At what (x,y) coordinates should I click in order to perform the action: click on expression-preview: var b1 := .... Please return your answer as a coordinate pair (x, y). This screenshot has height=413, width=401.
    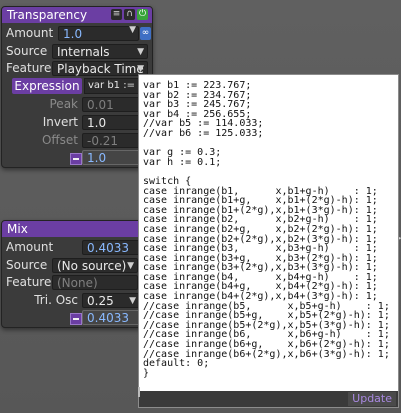
    Looking at the image, I should click on (112, 86).